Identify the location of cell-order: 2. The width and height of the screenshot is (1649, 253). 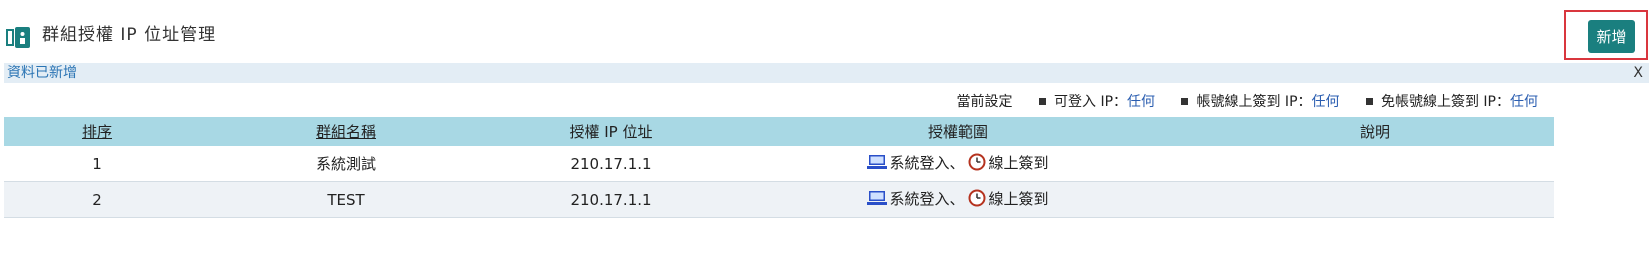
(97, 199).